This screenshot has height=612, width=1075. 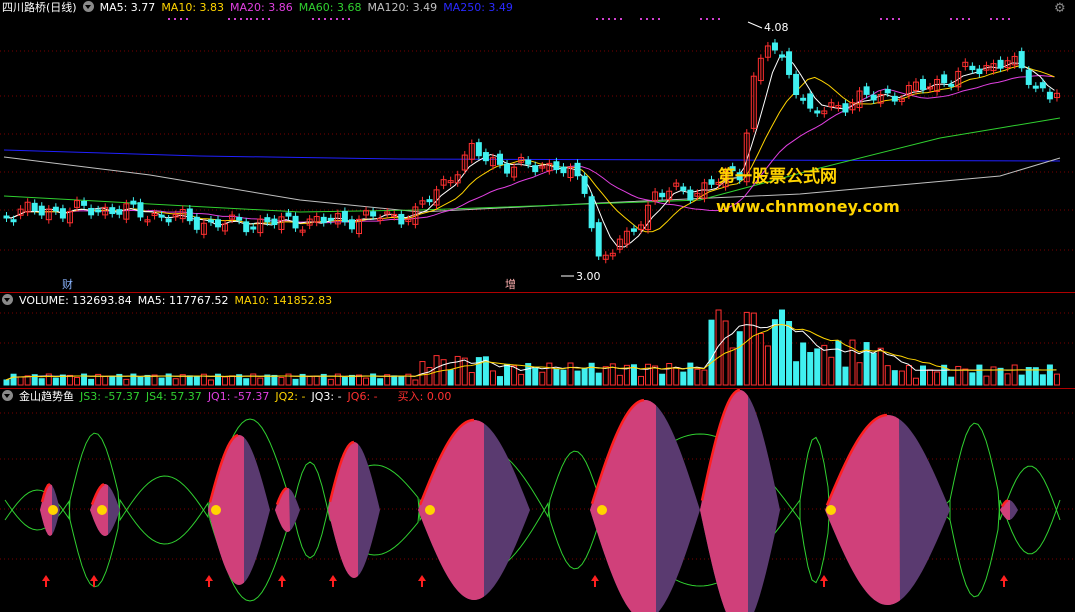 I want to click on ma60-label: MA60: 3.68, so click(x=330, y=7).